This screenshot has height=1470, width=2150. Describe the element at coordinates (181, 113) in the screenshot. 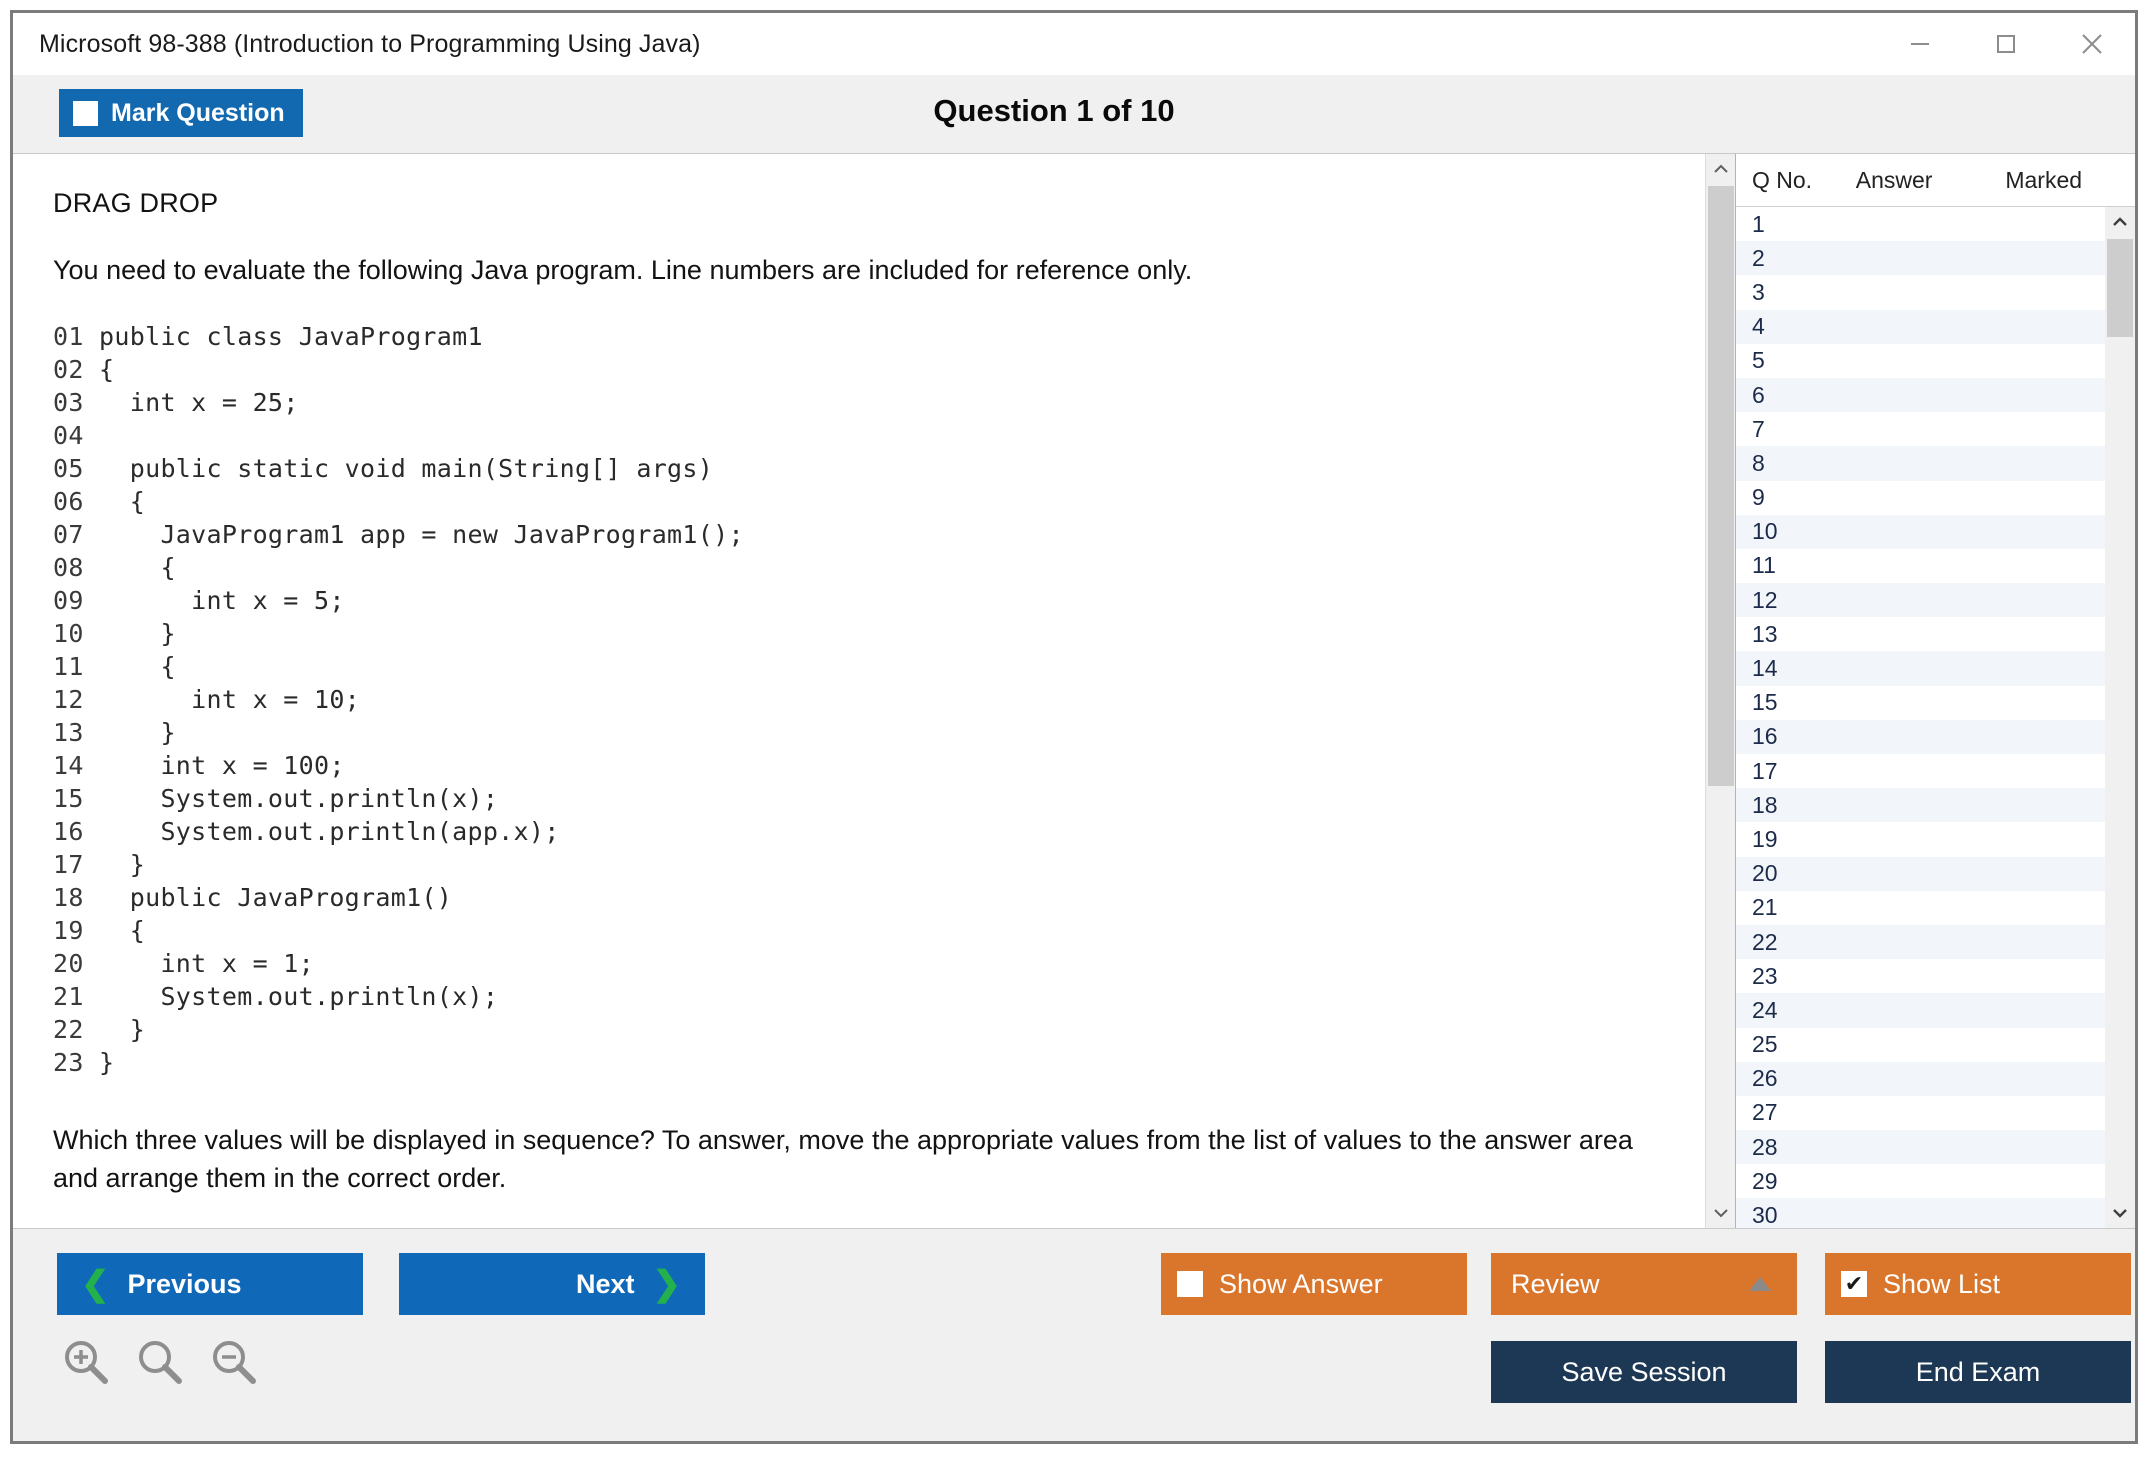

I see `mark-question-button: Mark Question` at that location.